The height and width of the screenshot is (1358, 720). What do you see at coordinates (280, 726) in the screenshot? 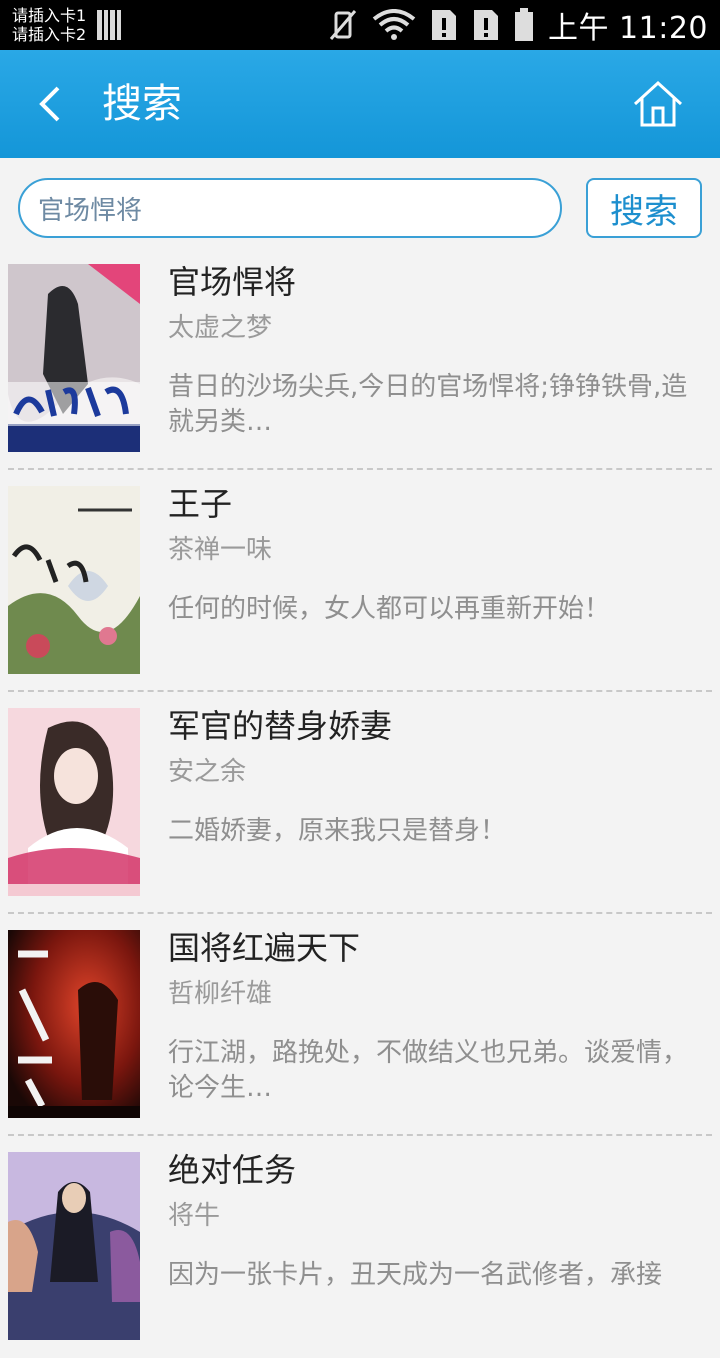
I see `book-title: 军官的替身娇妻` at bounding box center [280, 726].